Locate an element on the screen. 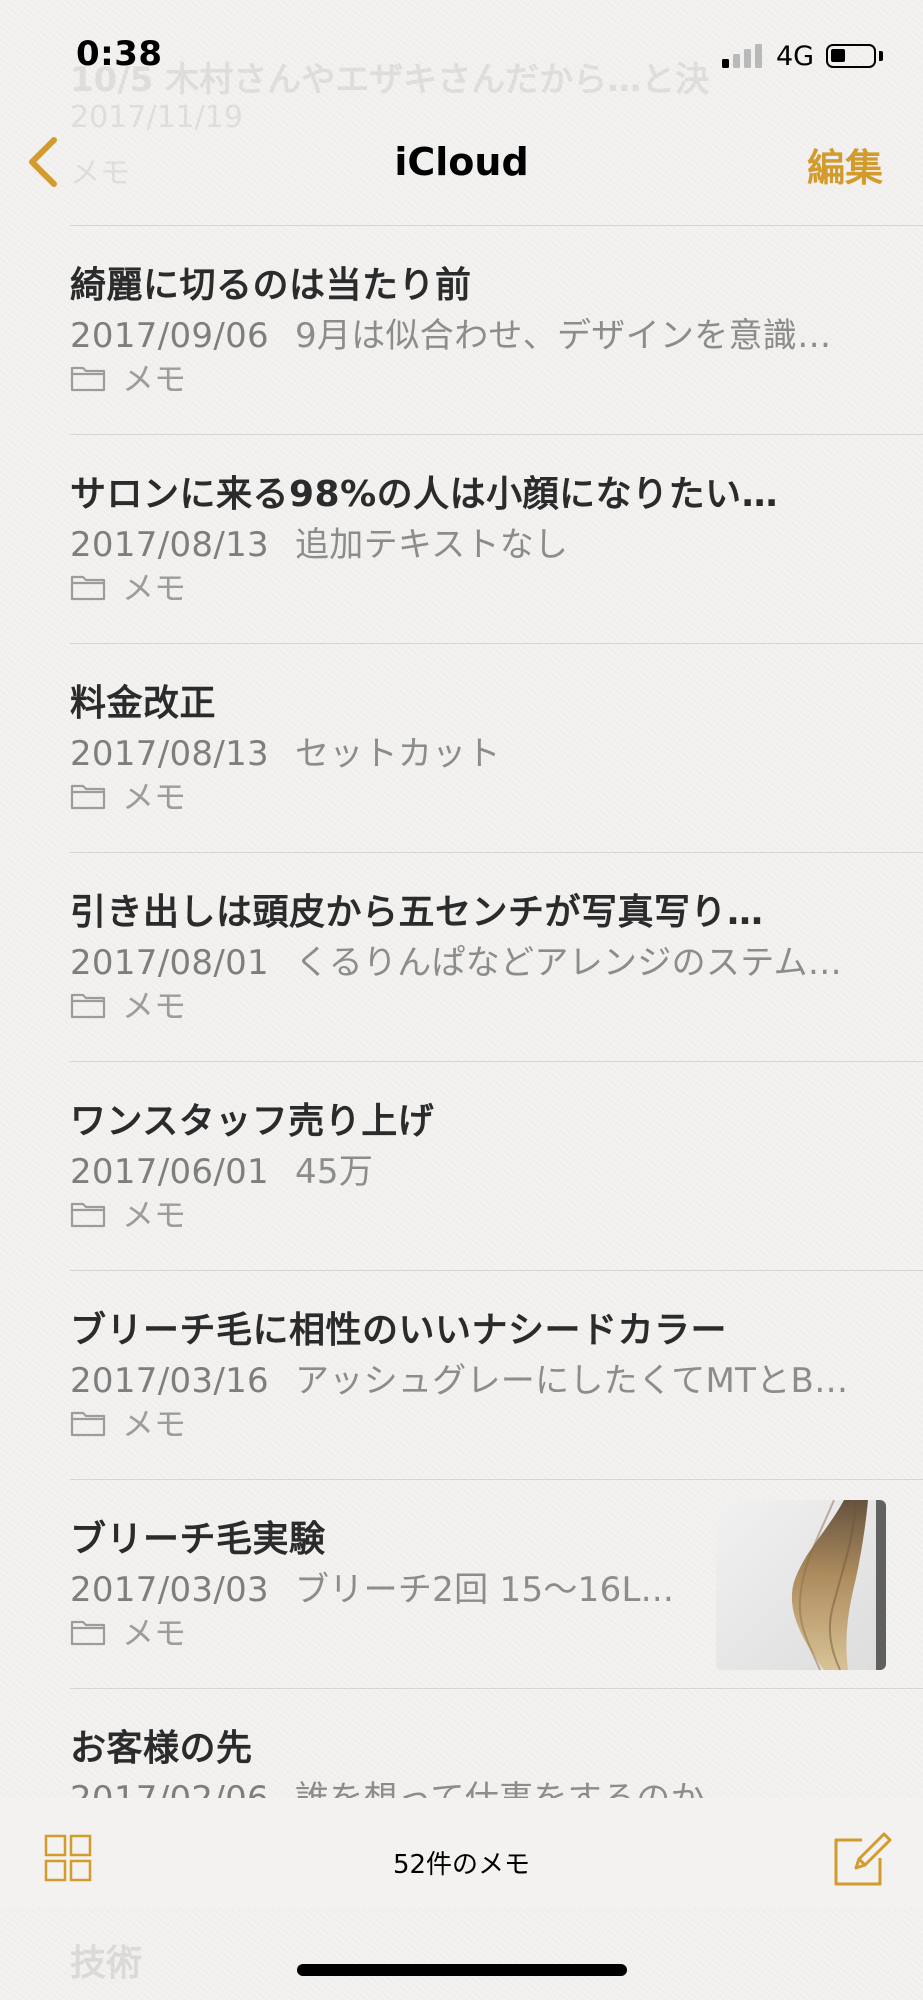 The height and width of the screenshot is (2000, 923). note-title: 綺麗に切るのは当たり前 is located at coordinates (271, 285).